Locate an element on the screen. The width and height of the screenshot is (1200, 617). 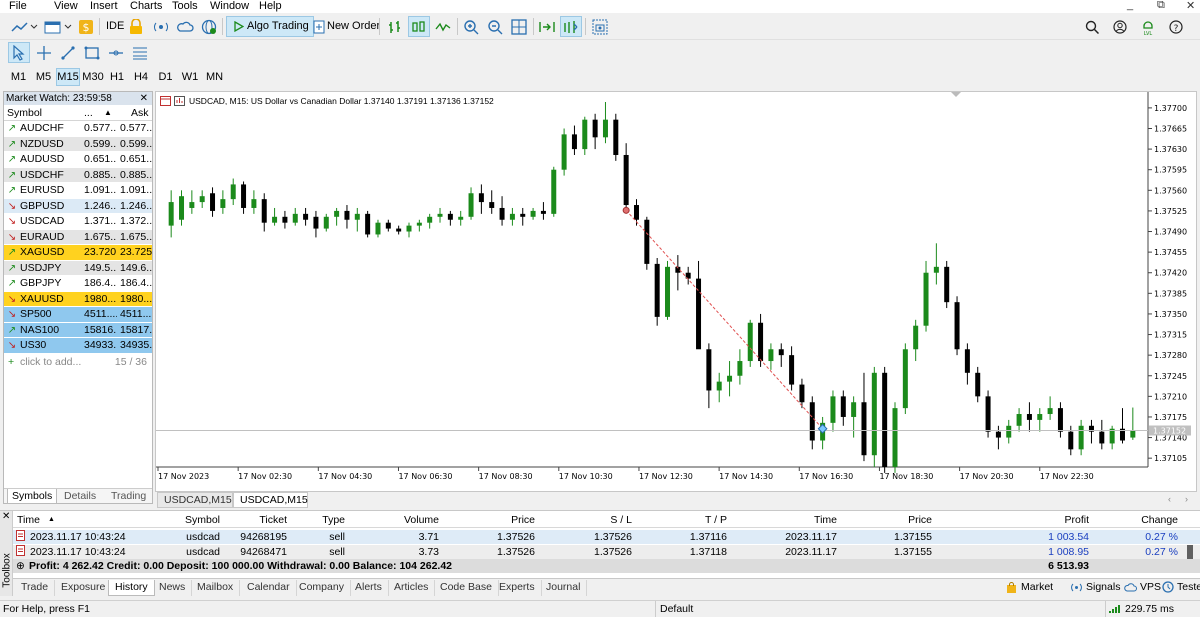
line-chart-button is located at coordinates (443, 26).